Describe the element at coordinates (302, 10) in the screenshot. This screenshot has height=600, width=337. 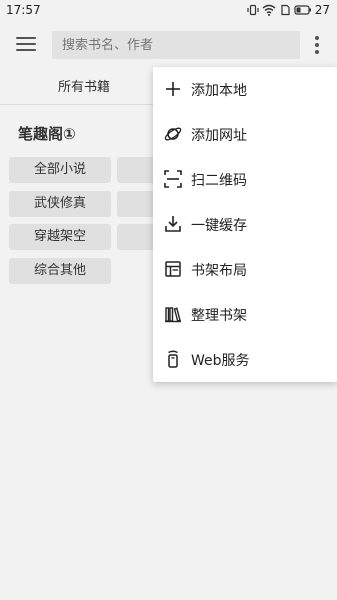
I see `battery-icon` at that location.